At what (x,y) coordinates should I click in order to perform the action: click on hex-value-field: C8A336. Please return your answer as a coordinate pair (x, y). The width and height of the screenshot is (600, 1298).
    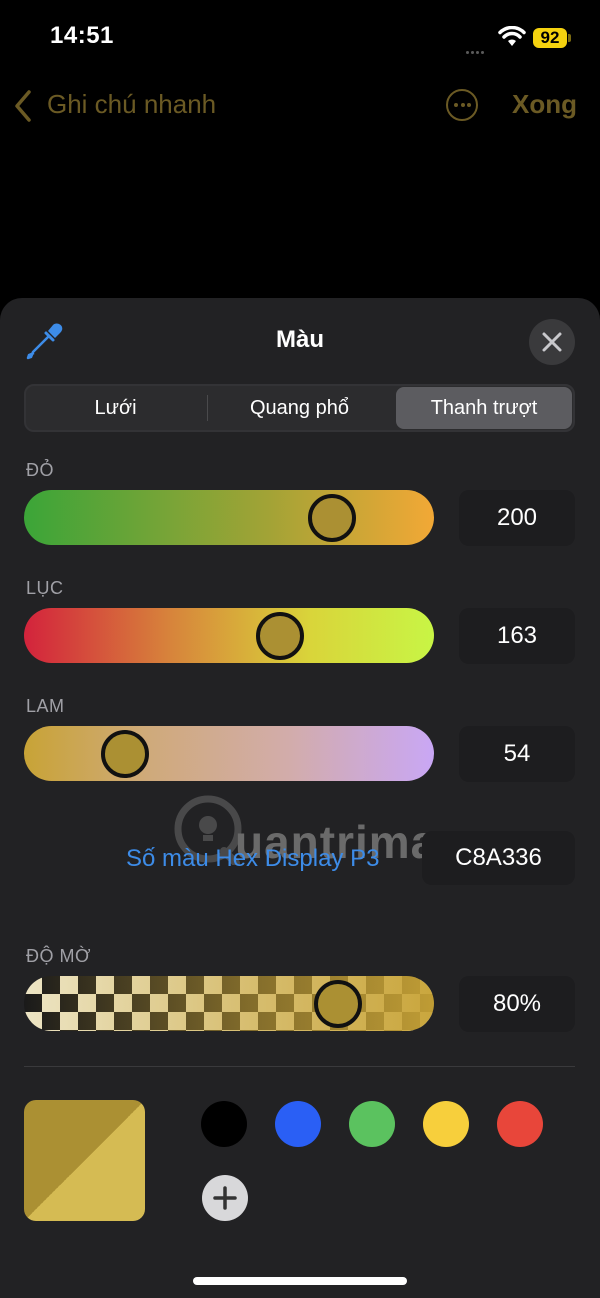
    Looking at the image, I should click on (498, 858).